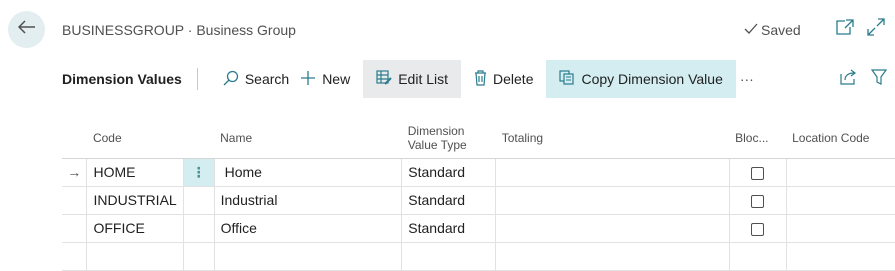 Image resolution: width=895 pixels, height=271 pixels. What do you see at coordinates (652, 79) in the screenshot?
I see `copy-dimension-value-label: Copy Dimension Value` at bounding box center [652, 79].